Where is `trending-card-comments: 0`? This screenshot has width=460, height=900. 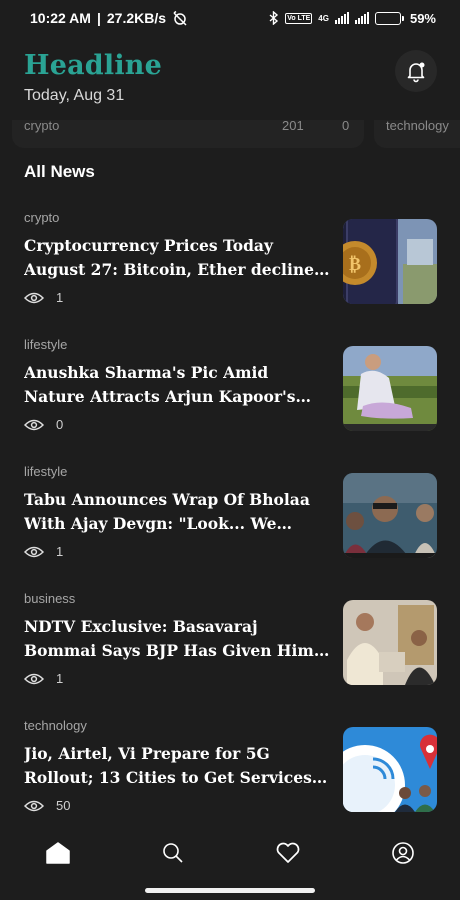
trending-card-comments: 0 is located at coordinates (346, 126).